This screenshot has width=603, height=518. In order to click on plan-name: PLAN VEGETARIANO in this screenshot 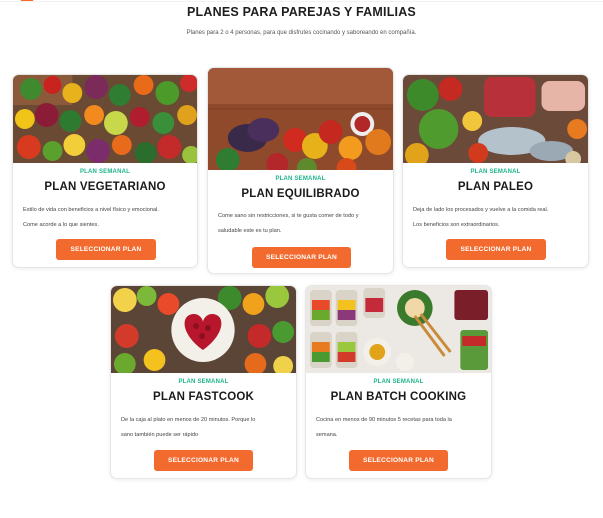, I will do `click(105, 187)`.